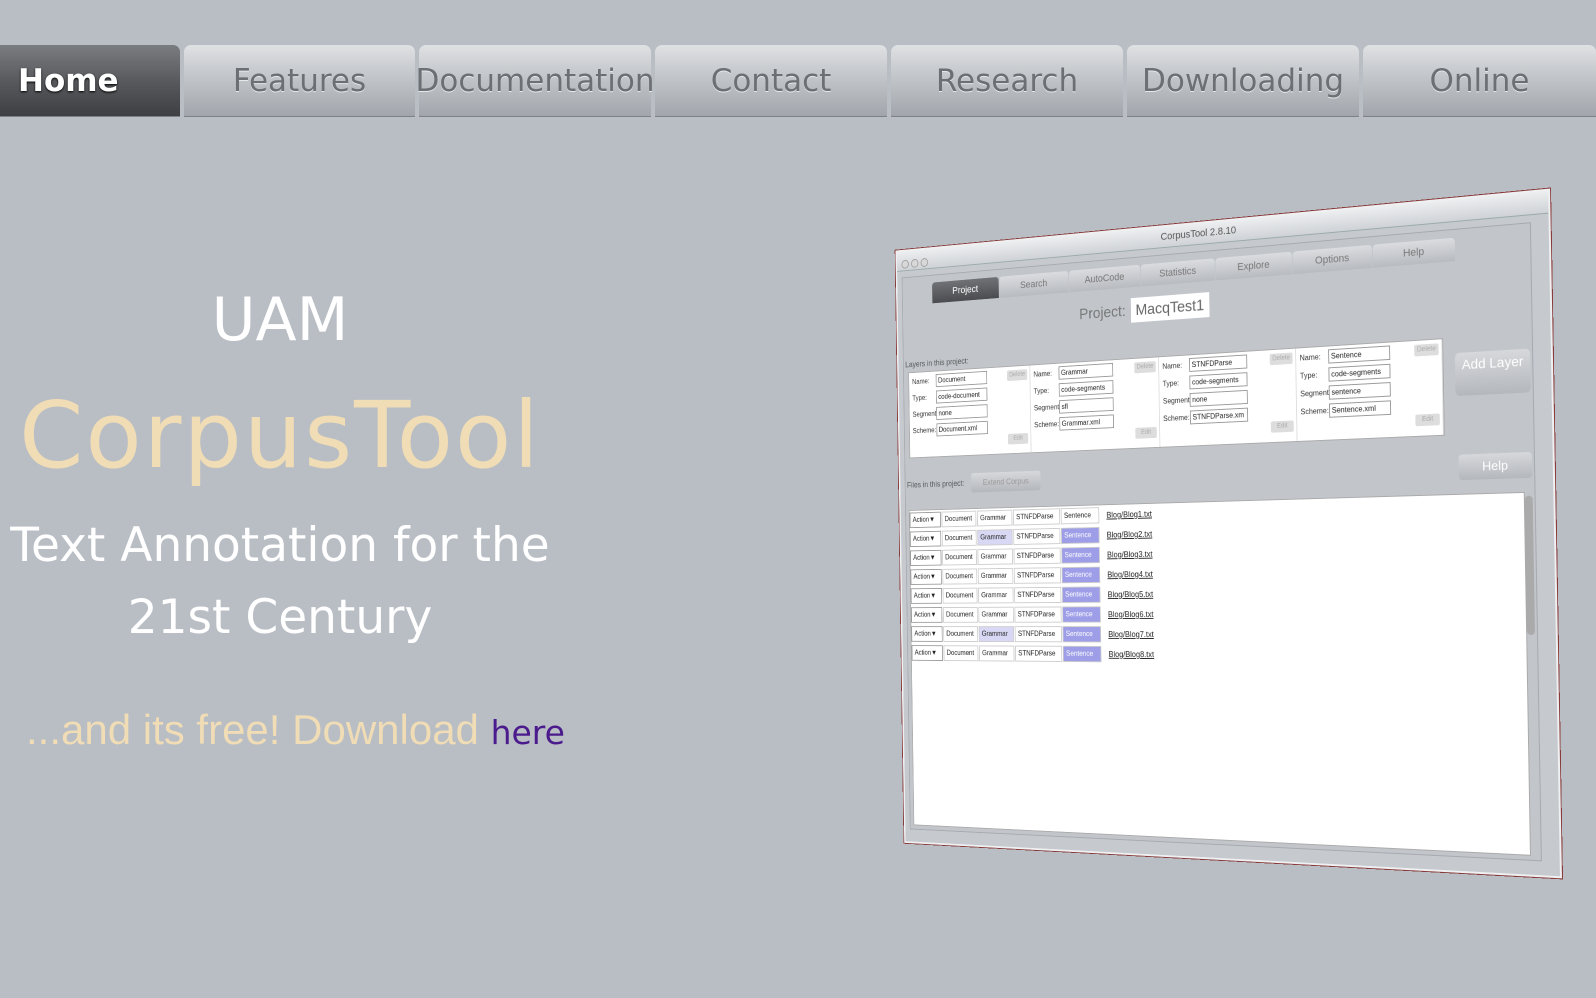  Describe the element at coordinates (1360, 408) in the screenshot. I see `layer-field-value: Sentence.xml` at that location.